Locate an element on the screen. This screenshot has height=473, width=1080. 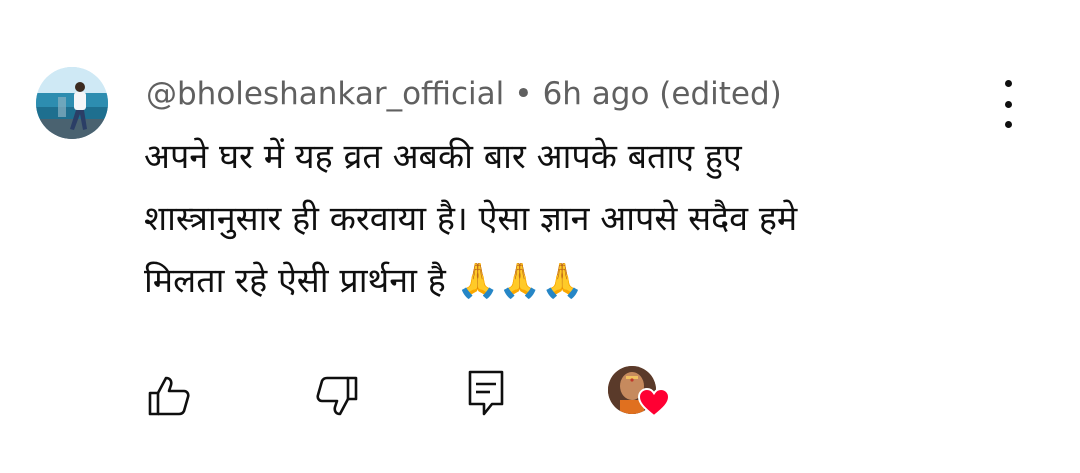
dislike-button is located at coordinates (336, 396).